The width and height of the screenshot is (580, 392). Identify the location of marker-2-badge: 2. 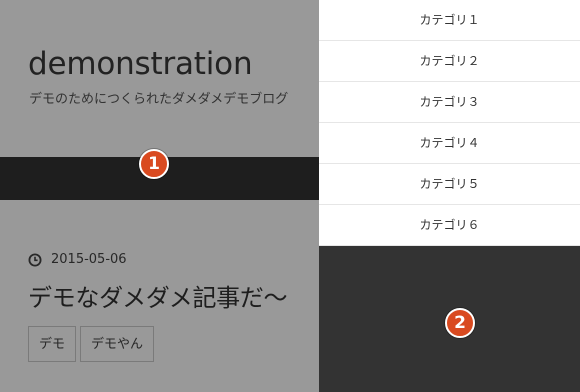
(460, 323).